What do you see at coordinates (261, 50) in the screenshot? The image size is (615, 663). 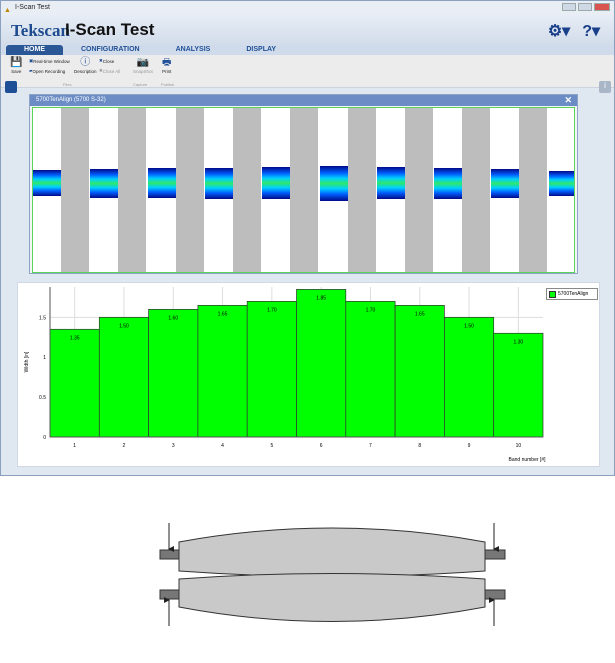 I see `tab-display: DISPLAY` at bounding box center [261, 50].